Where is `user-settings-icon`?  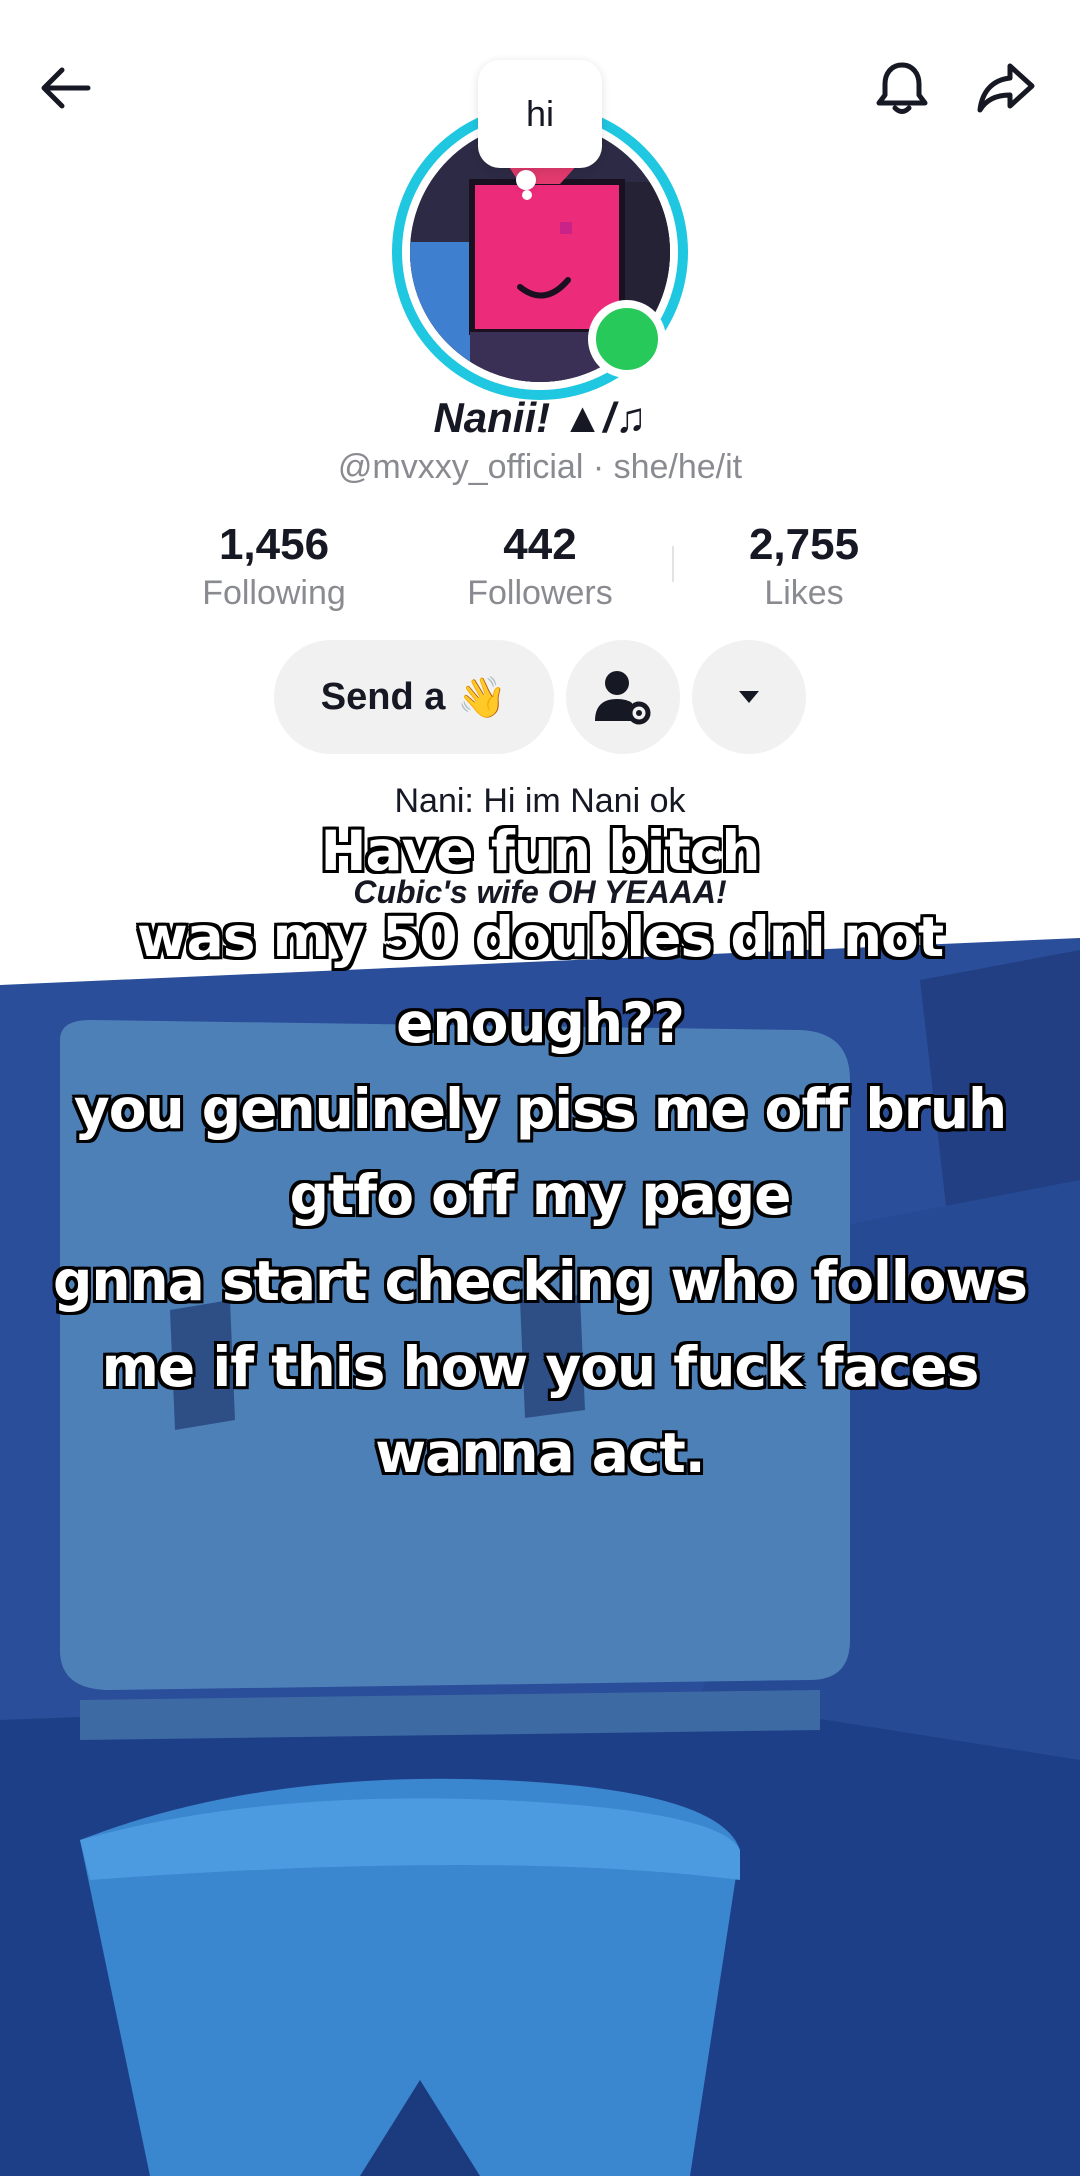
user-settings-icon is located at coordinates (623, 698).